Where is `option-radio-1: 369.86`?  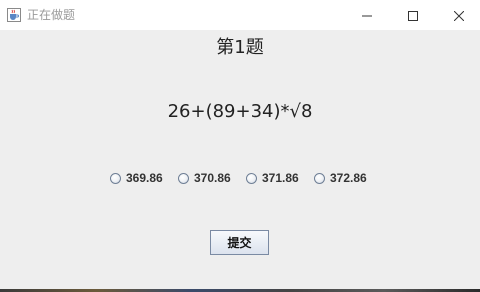 option-radio-1: 369.86 is located at coordinates (136, 178).